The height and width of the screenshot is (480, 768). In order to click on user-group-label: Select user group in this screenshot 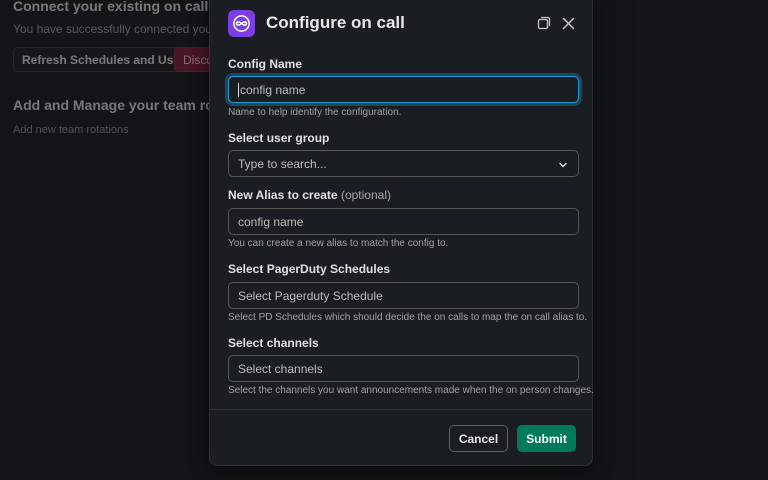, I will do `click(279, 138)`.